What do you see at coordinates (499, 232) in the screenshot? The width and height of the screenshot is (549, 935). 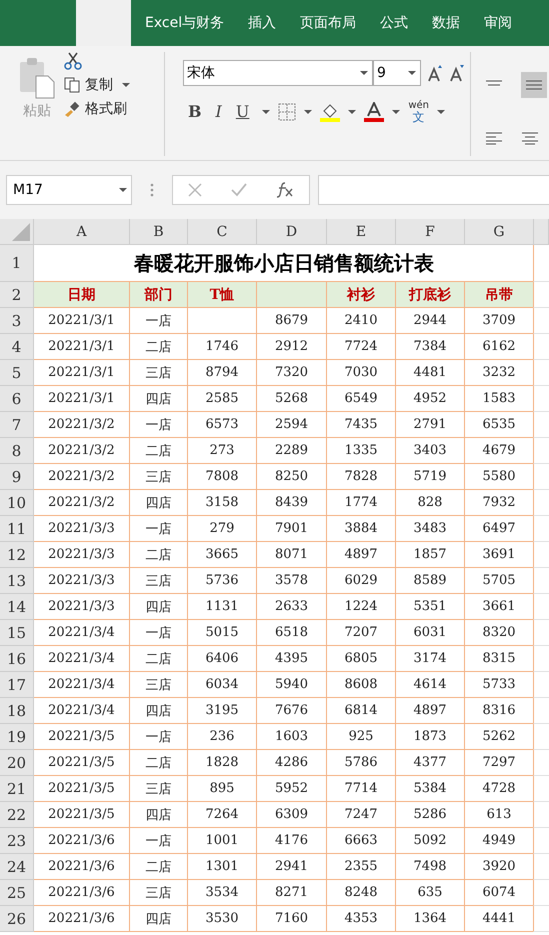 I see `column-header: G` at bounding box center [499, 232].